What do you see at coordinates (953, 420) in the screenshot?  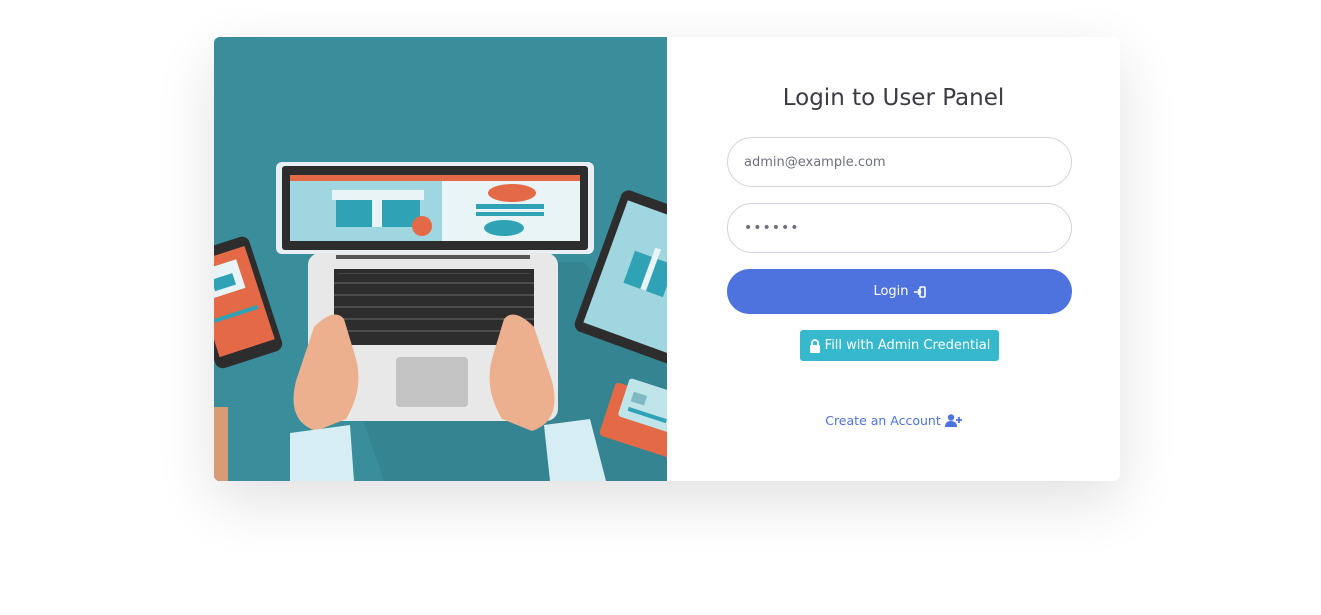 I see `user-plus-icon` at bounding box center [953, 420].